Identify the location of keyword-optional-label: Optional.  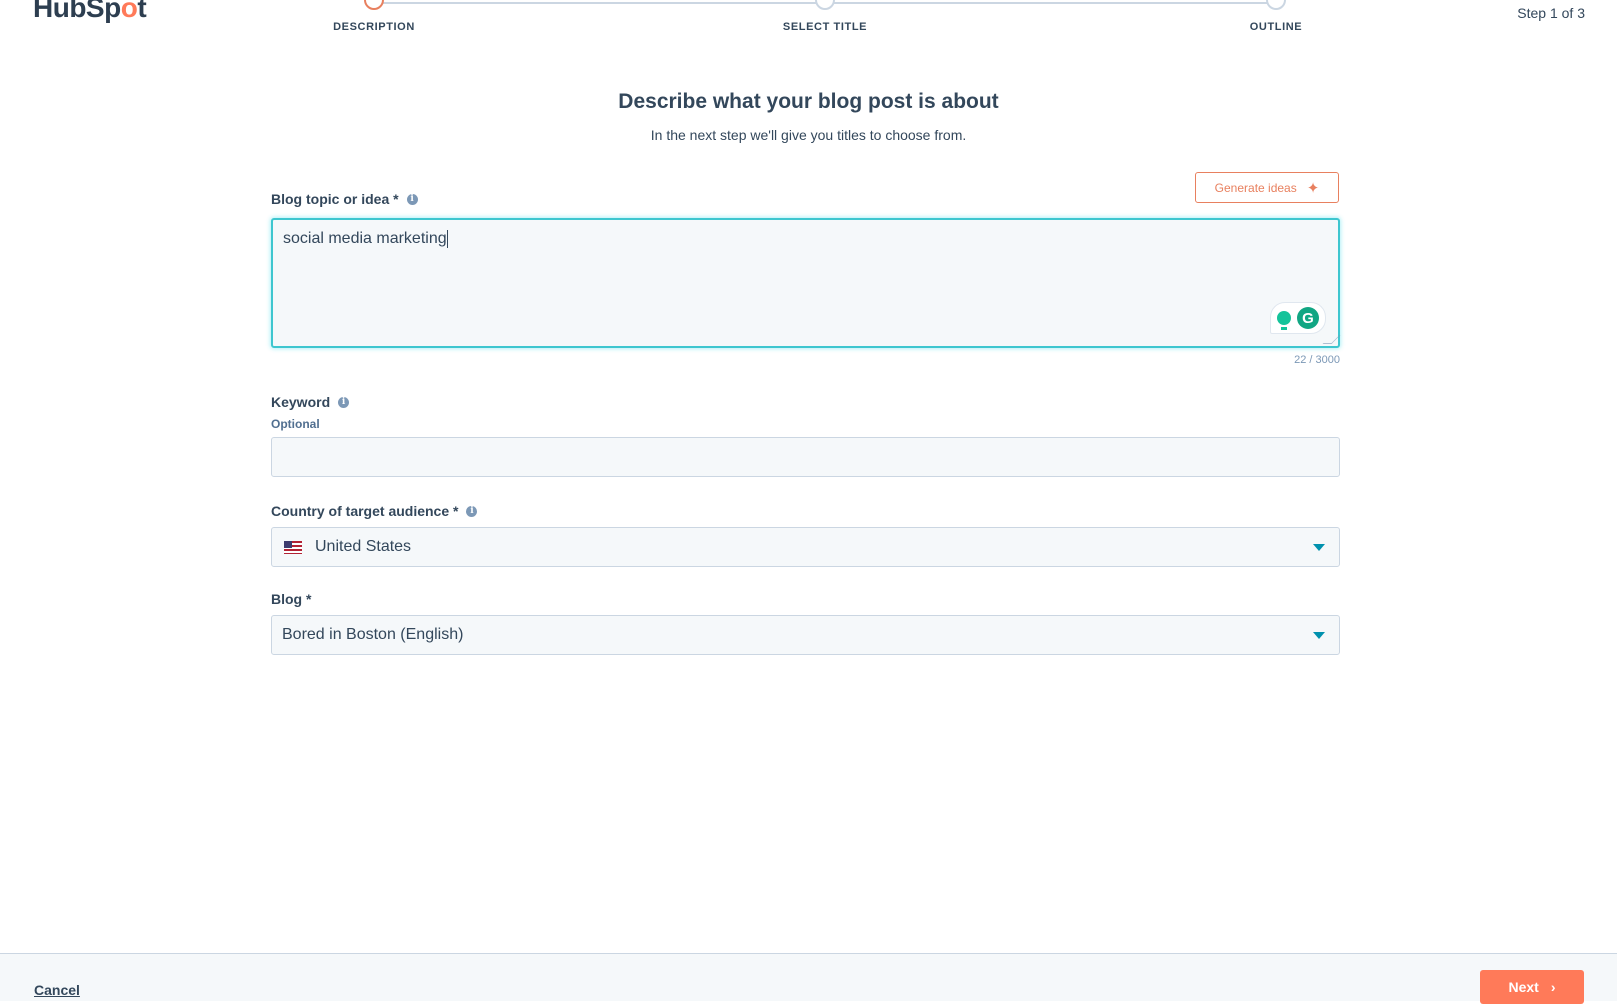
(295, 424).